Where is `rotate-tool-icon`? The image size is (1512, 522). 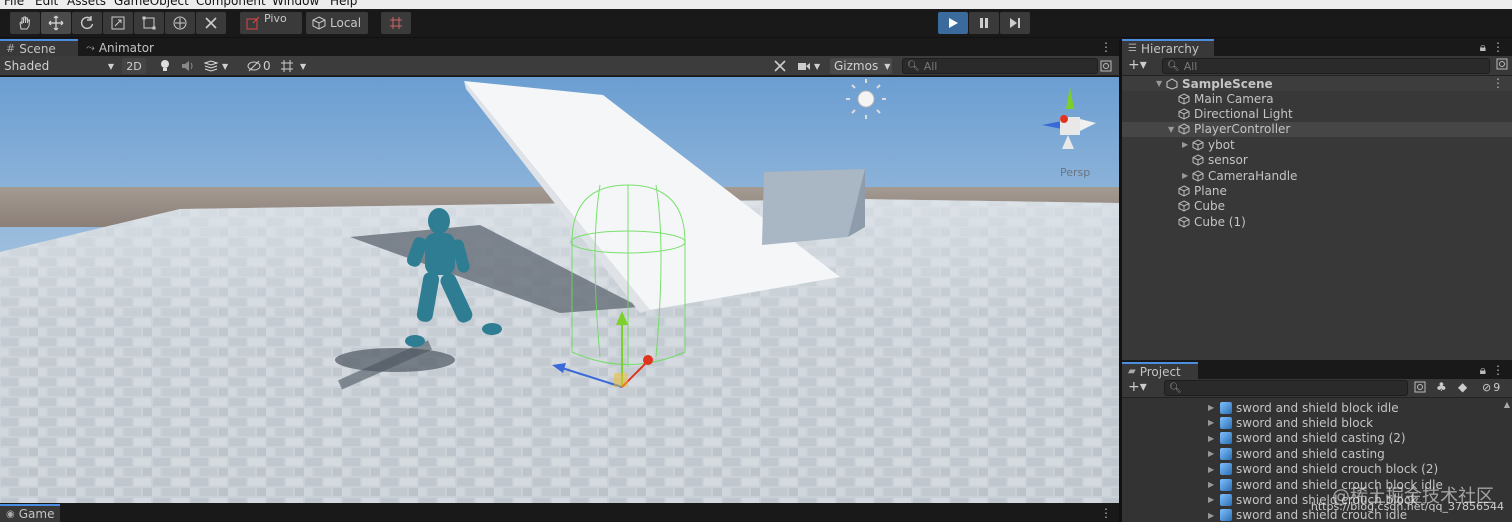
rotate-tool-icon is located at coordinates (87, 23).